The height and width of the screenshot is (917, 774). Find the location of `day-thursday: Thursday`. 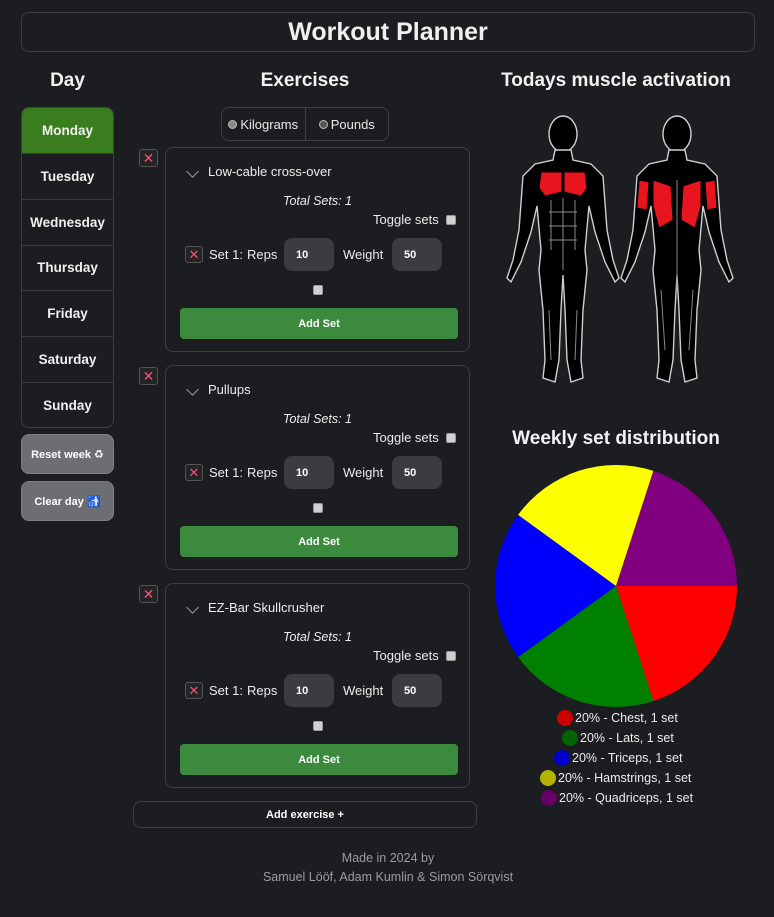

day-thursday: Thursday is located at coordinates (67, 269).